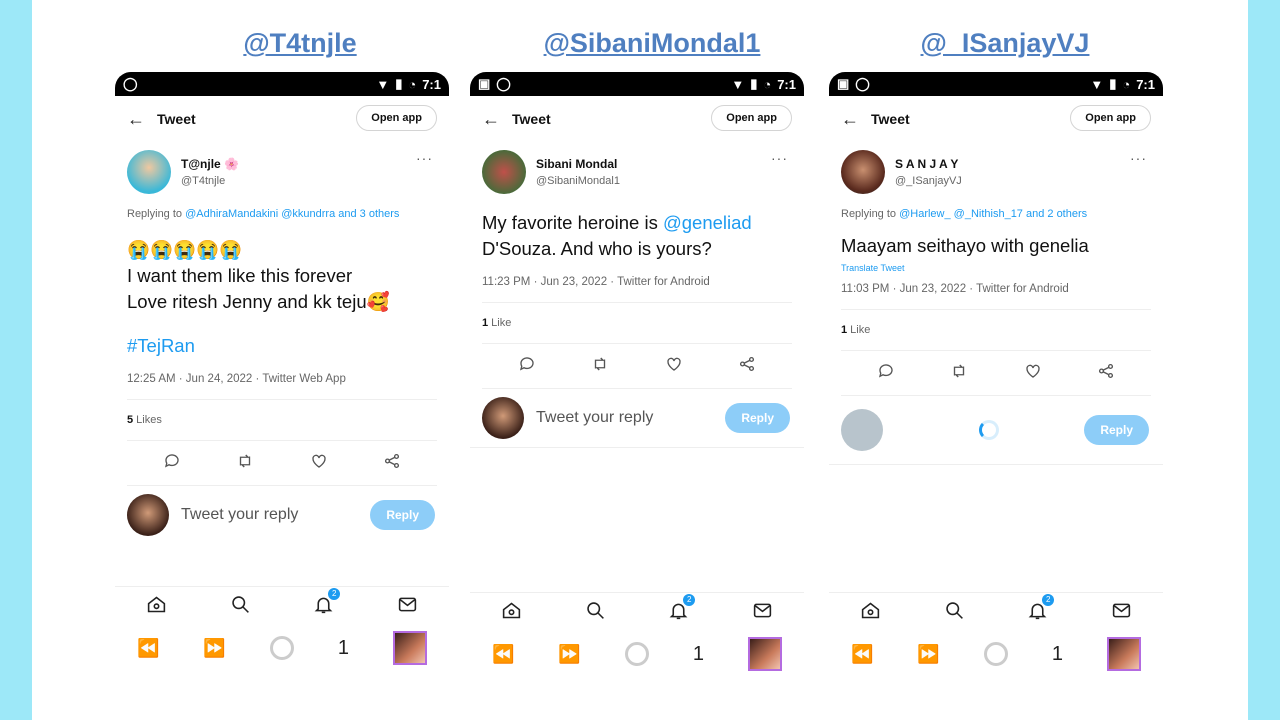  Describe the element at coordinates (292, 214) in the screenshot. I see `replying-mentions: @AdhiraMandakini @kkundrra and 3 others` at that location.